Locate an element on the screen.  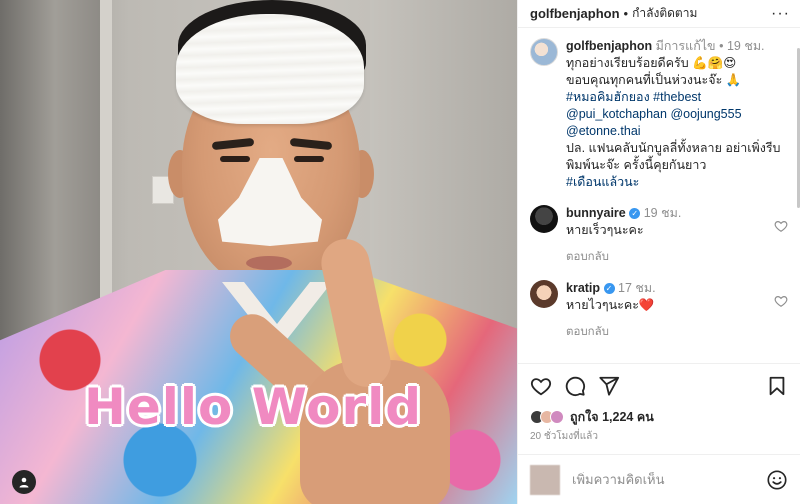
hashtag-link: #หมอคิมฮักยอง is located at coordinates (608, 97).